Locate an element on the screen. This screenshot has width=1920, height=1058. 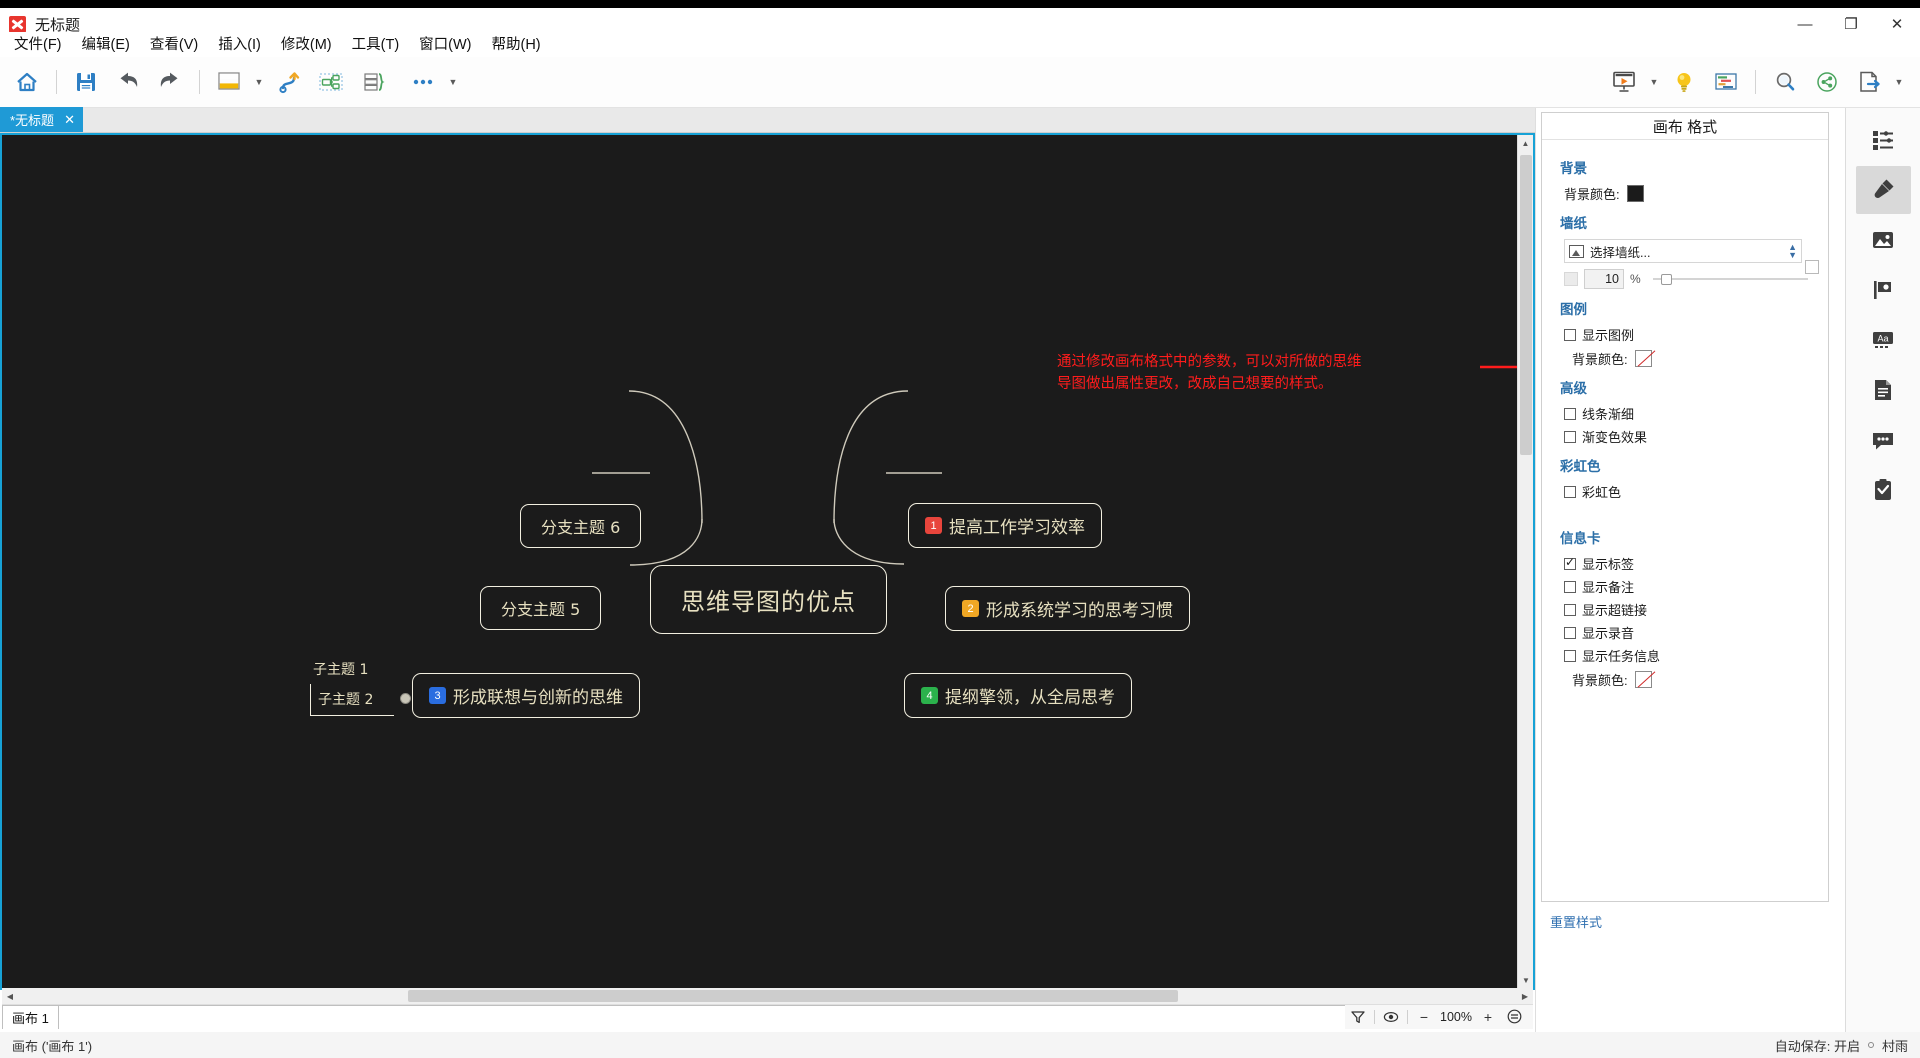
mindmap-node-item2: 2 形成系统学习的思考习惯 is located at coordinates (1067, 608).